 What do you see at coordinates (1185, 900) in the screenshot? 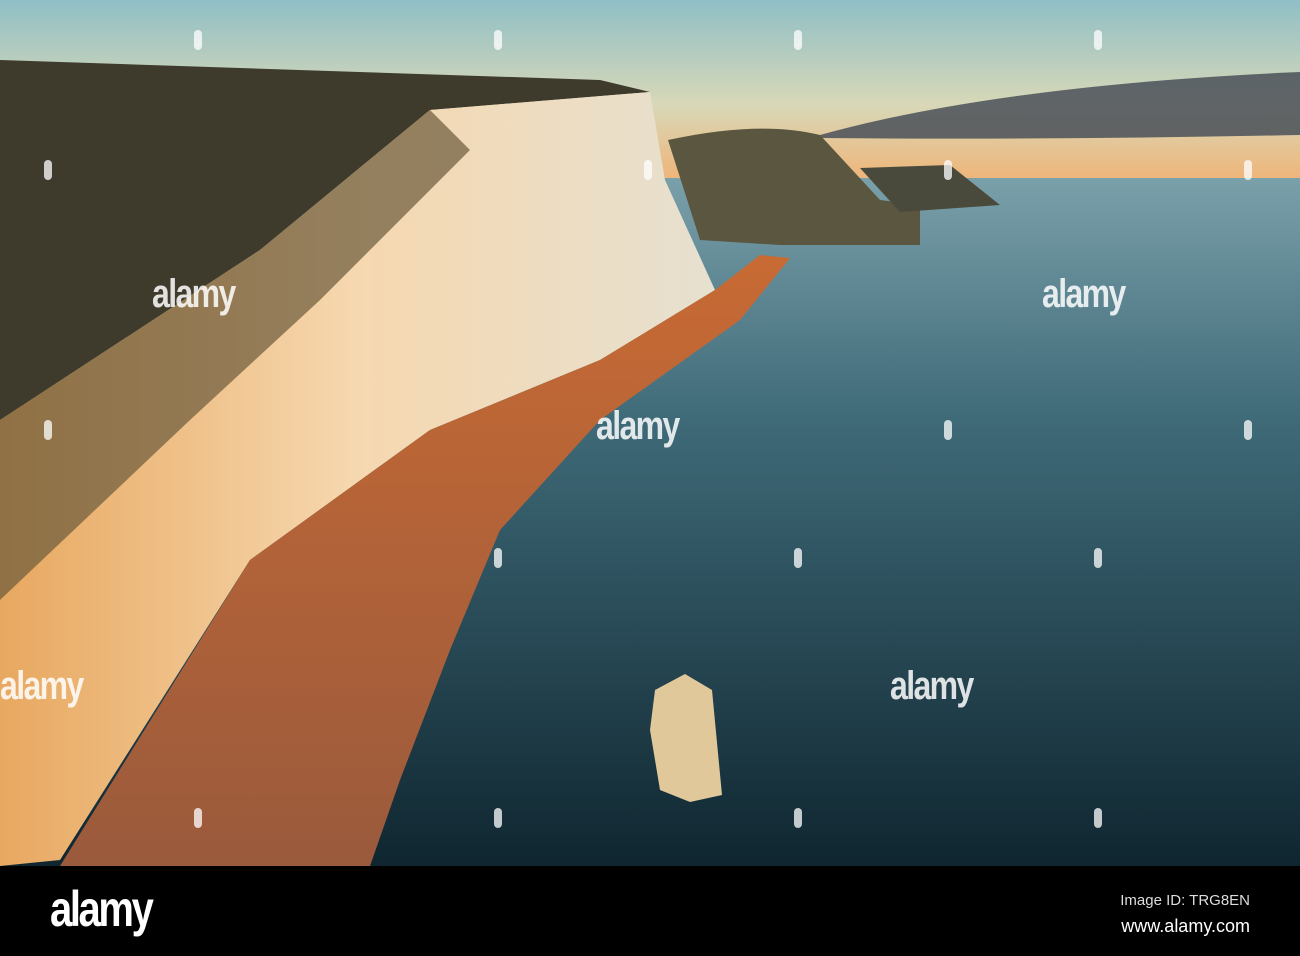
I see `image-id: Image ID: TRG8EN` at bounding box center [1185, 900].